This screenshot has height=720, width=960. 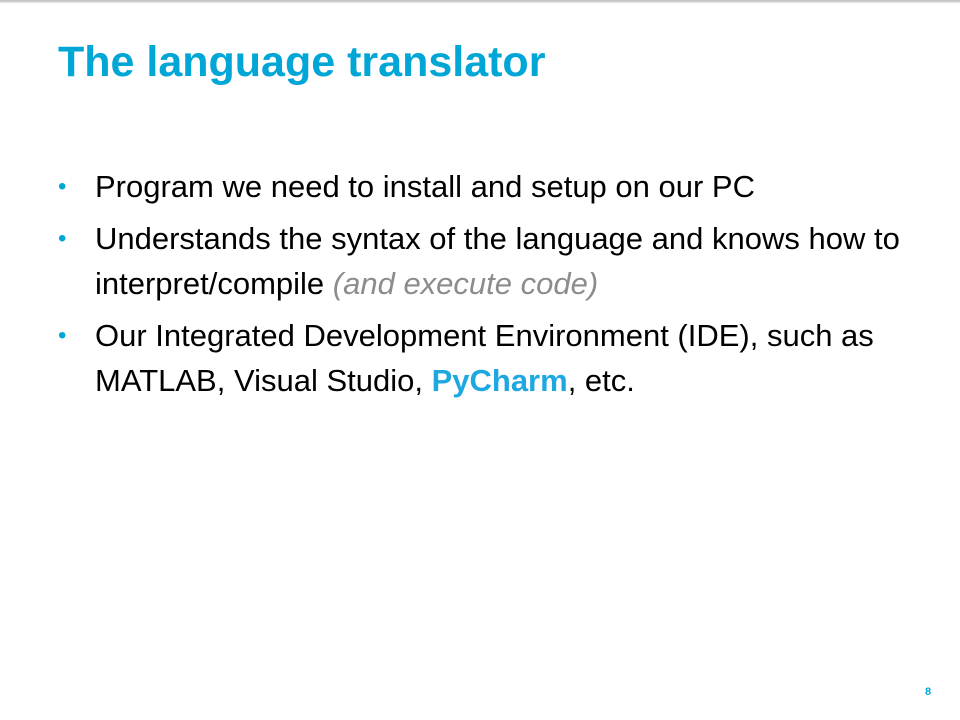 I want to click on highlight-pycharm: PyCharm, so click(x=499, y=380).